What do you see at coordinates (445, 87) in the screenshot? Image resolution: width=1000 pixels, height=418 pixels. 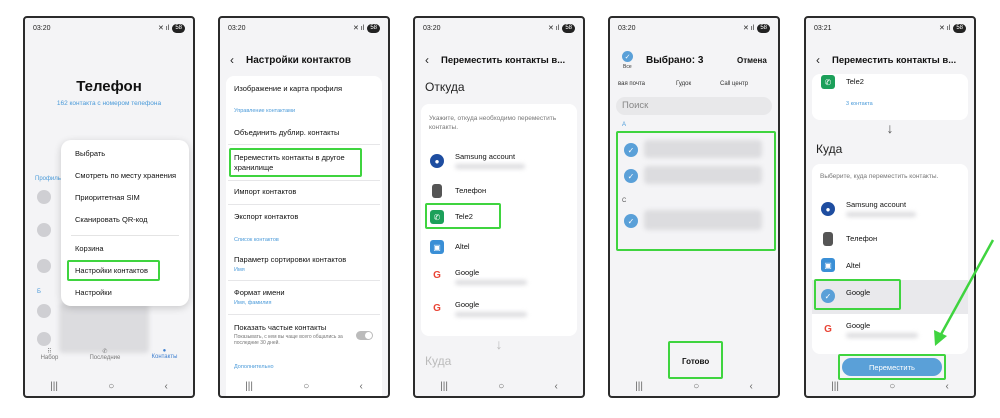 I see `section-title-from: Откуда` at bounding box center [445, 87].